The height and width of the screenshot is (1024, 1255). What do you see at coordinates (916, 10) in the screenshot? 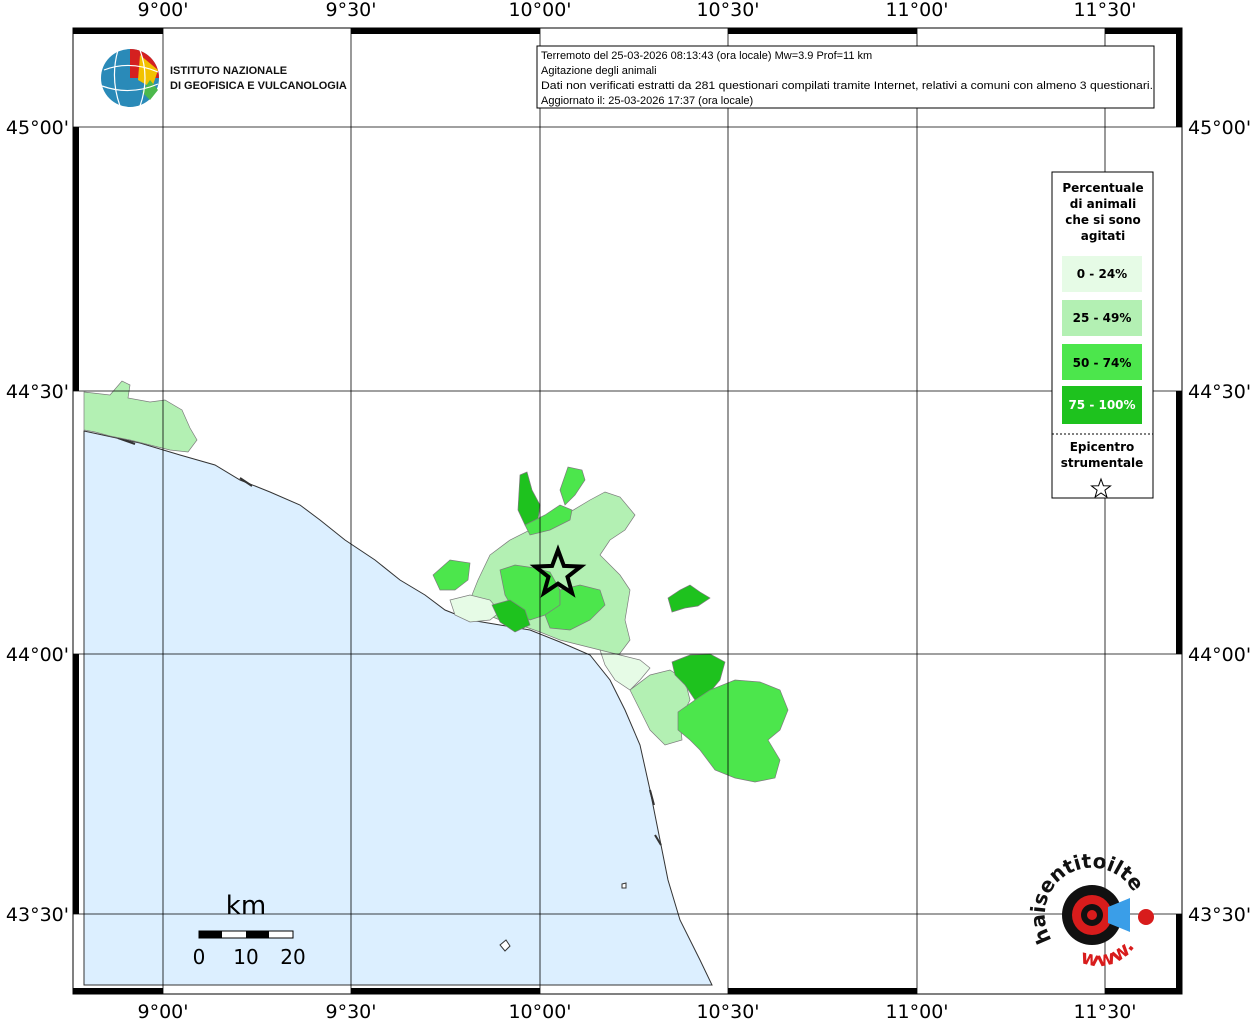
I see `lon-tick-label-top: 11°00'` at bounding box center [916, 10].